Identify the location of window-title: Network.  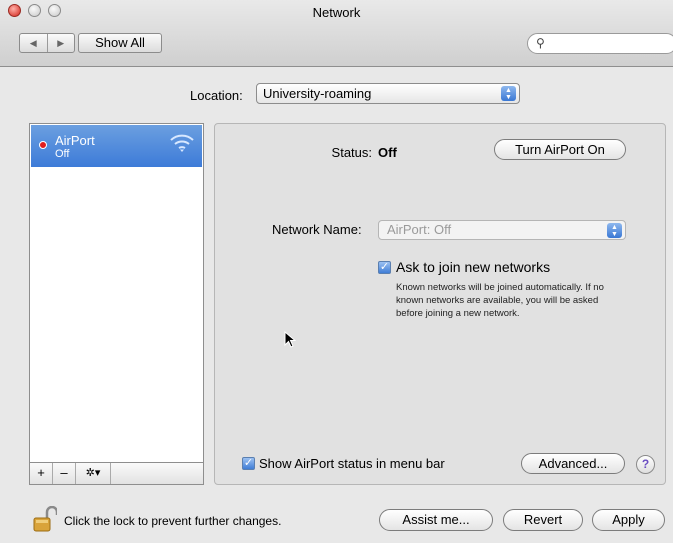
(336, 12).